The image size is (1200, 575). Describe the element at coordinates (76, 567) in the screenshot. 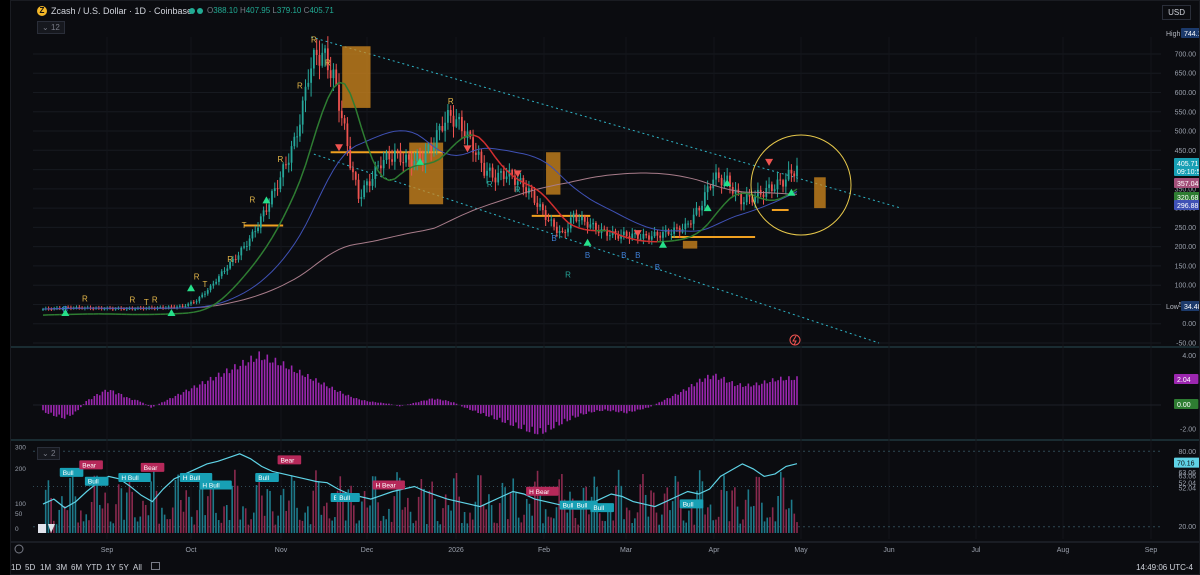

I see `range-6m: 6M` at that location.